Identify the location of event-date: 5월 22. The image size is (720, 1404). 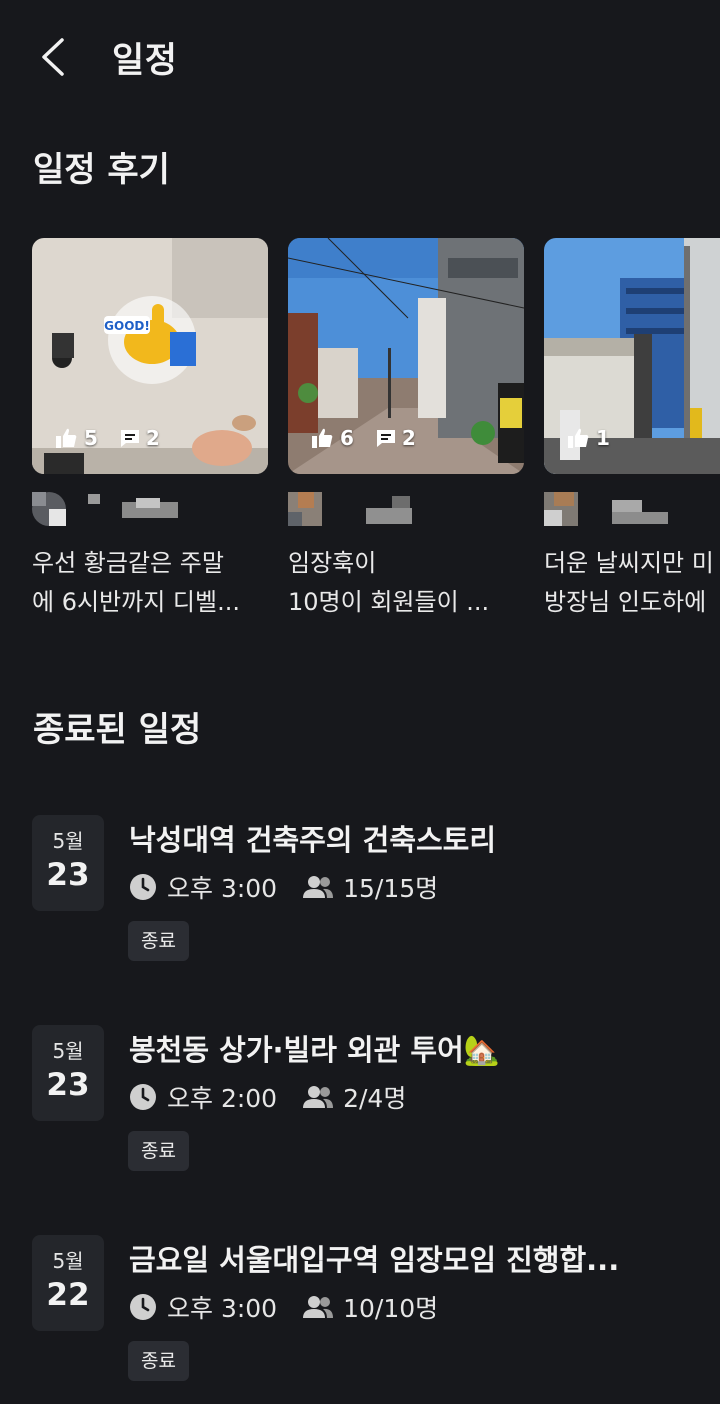
(68, 1283).